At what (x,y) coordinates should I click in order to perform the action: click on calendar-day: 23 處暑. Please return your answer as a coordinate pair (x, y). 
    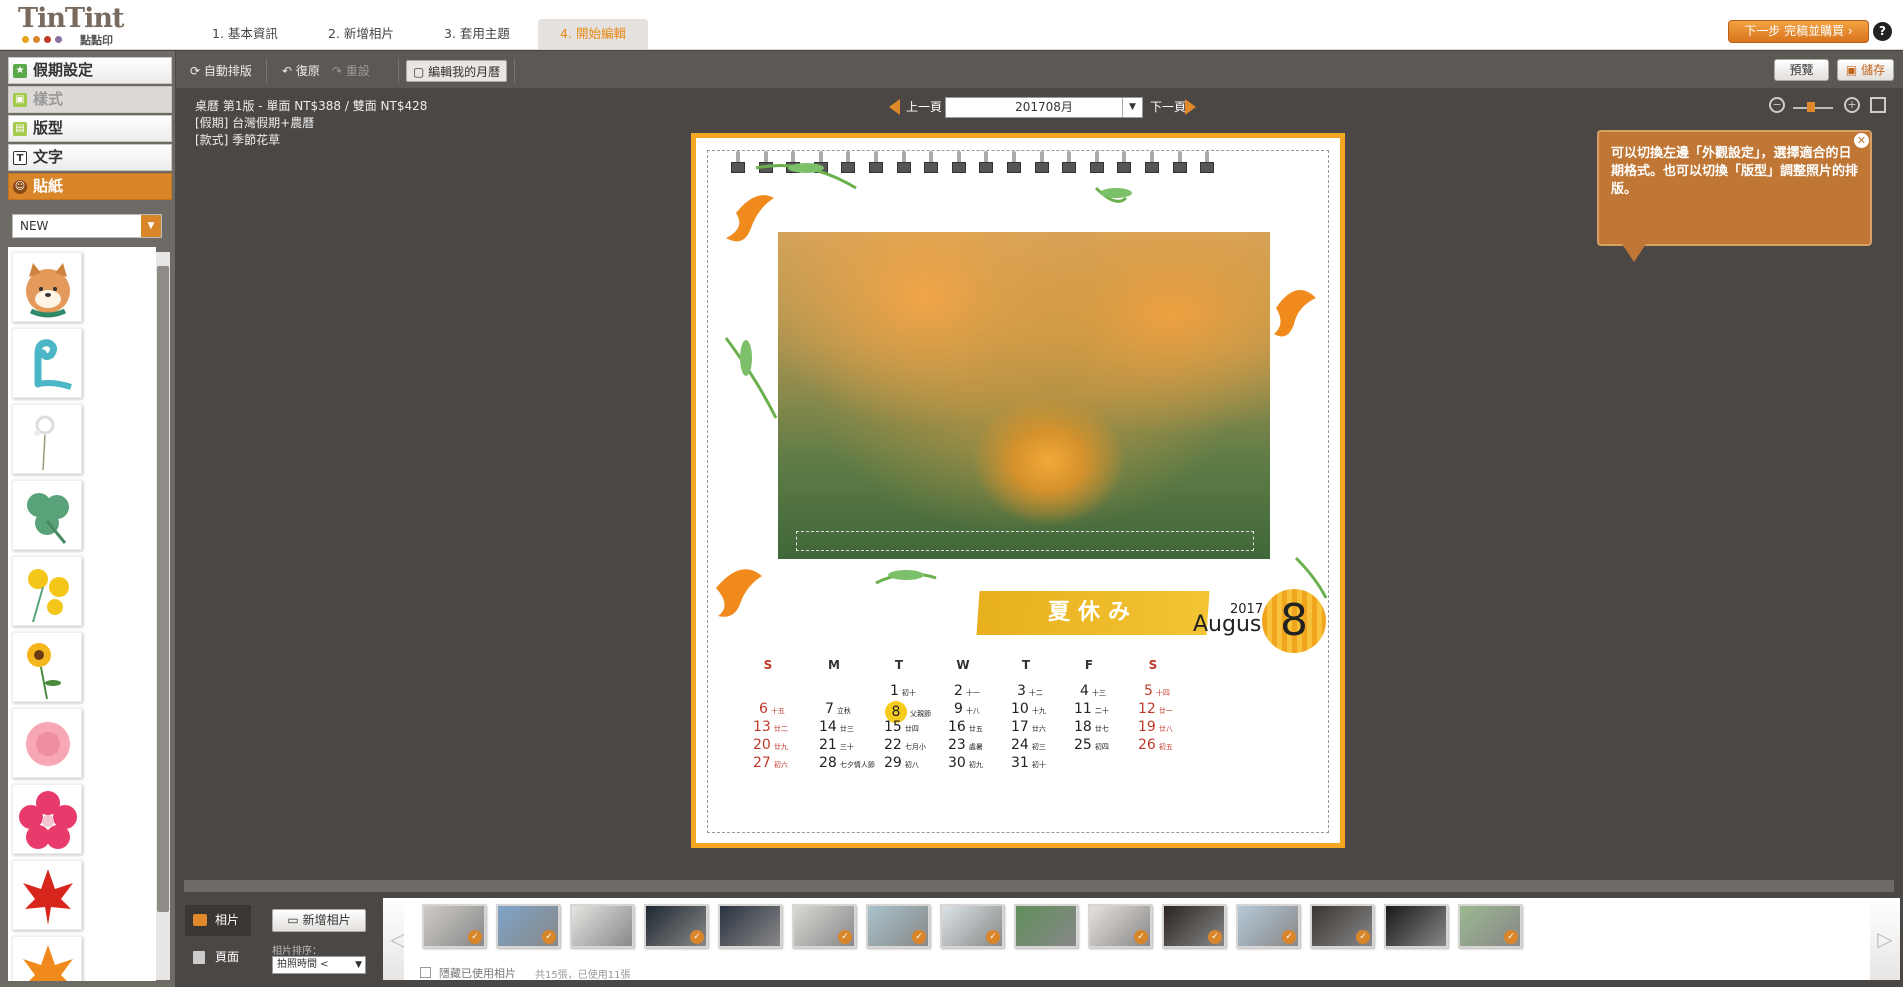
    Looking at the image, I should click on (965, 746).